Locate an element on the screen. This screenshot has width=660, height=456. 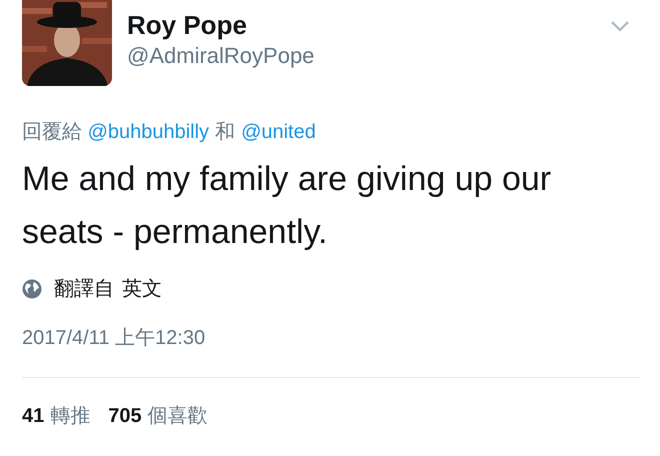
reply-context: 回覆給 @buhbuhbilly 和 @united is located at coordinates (169, 132).